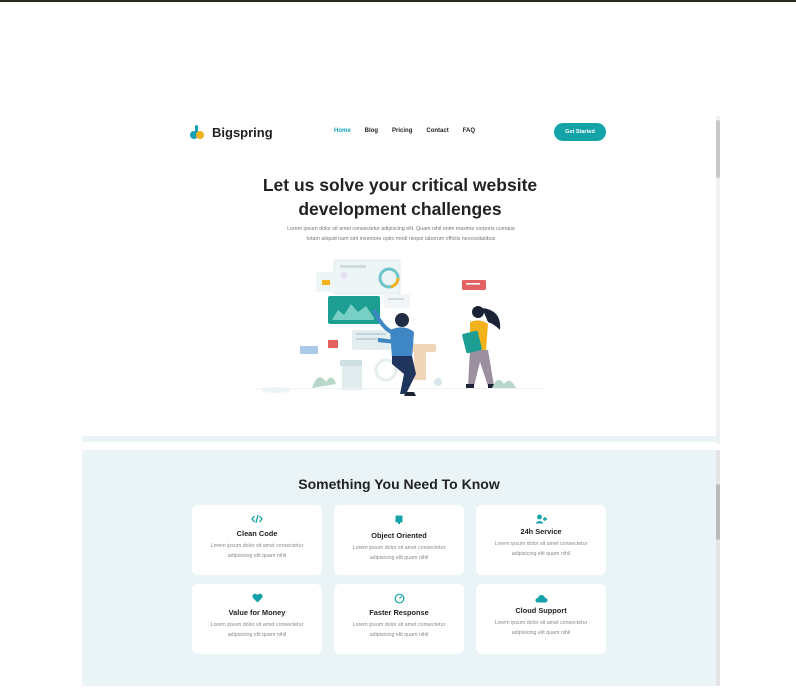 Image resolution: width=796 pixels, height=700 pixels. I want to click on hero-title-line2: development challenges, so click(400, 209).